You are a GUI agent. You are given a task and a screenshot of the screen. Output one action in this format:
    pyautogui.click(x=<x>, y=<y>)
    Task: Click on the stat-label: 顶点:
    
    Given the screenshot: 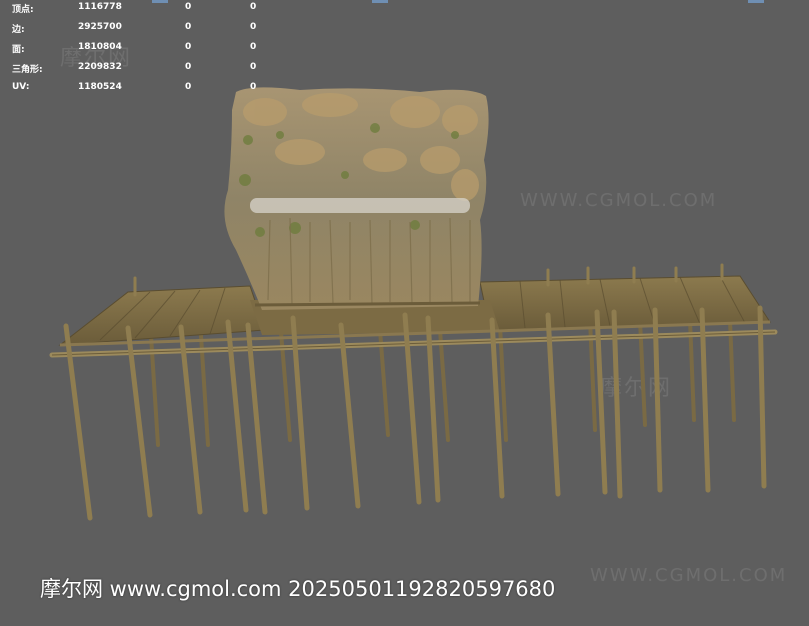 What is the action you would take?
    pyautogui.click(x=23, y=10)
    